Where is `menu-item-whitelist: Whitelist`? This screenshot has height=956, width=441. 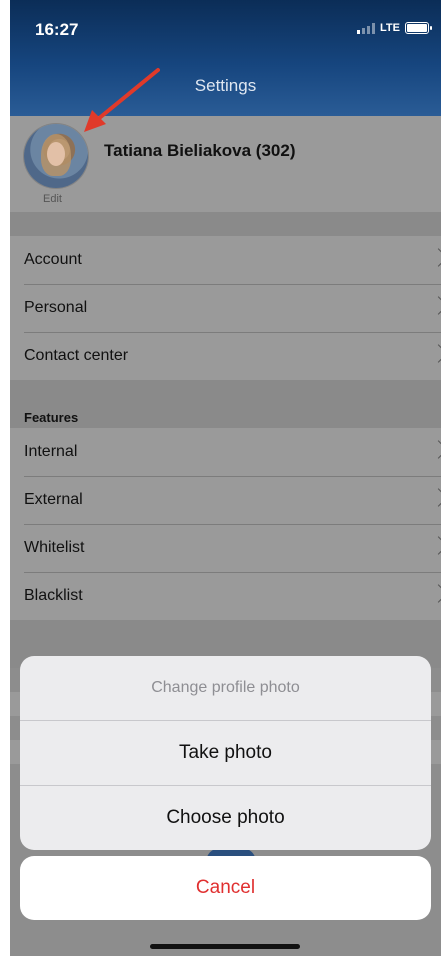
menu-item-whitelist: Whitelist is located at coordinates (225, 548).